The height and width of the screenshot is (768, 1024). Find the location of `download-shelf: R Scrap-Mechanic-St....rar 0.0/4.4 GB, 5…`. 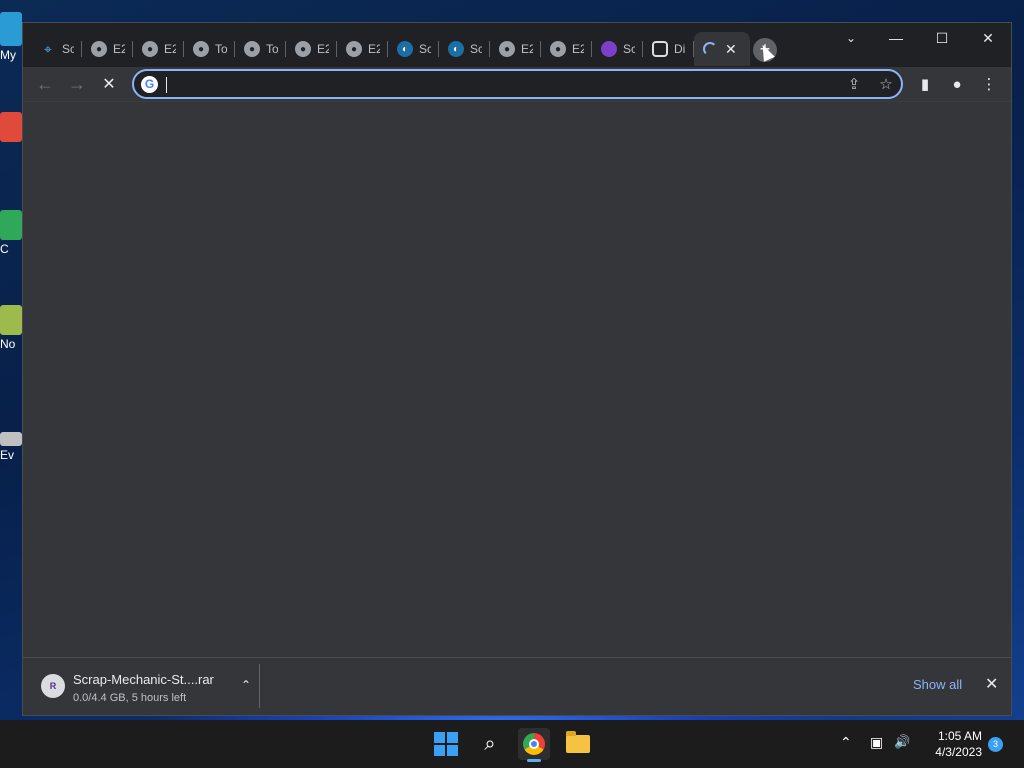

download-shelf: R Scrap-Mechanic-St....rar 0.0/4.4 GB, 5… is located at coordinates (517, 686).